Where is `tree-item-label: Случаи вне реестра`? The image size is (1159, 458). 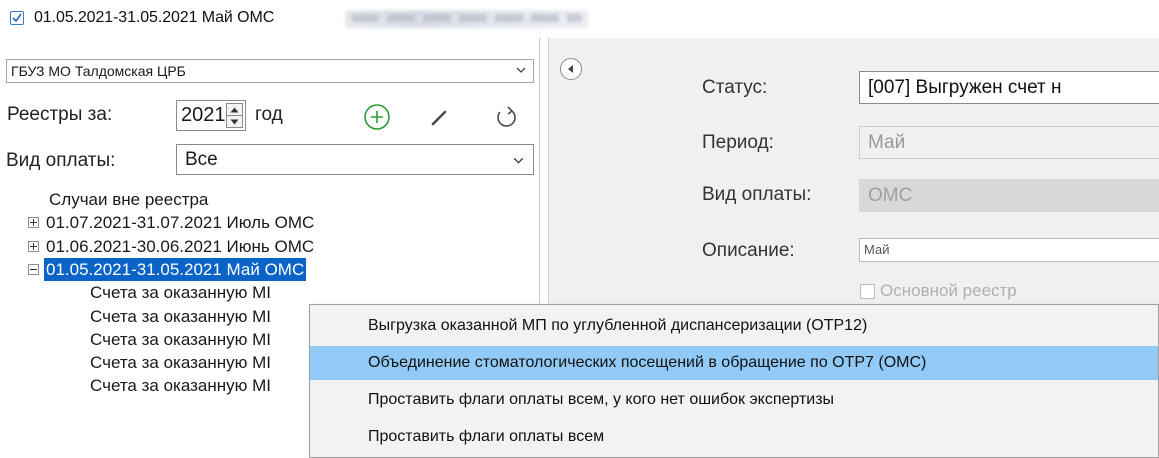
tree-item-label: Случаи вне реестра is located at coordinates (129, 199).